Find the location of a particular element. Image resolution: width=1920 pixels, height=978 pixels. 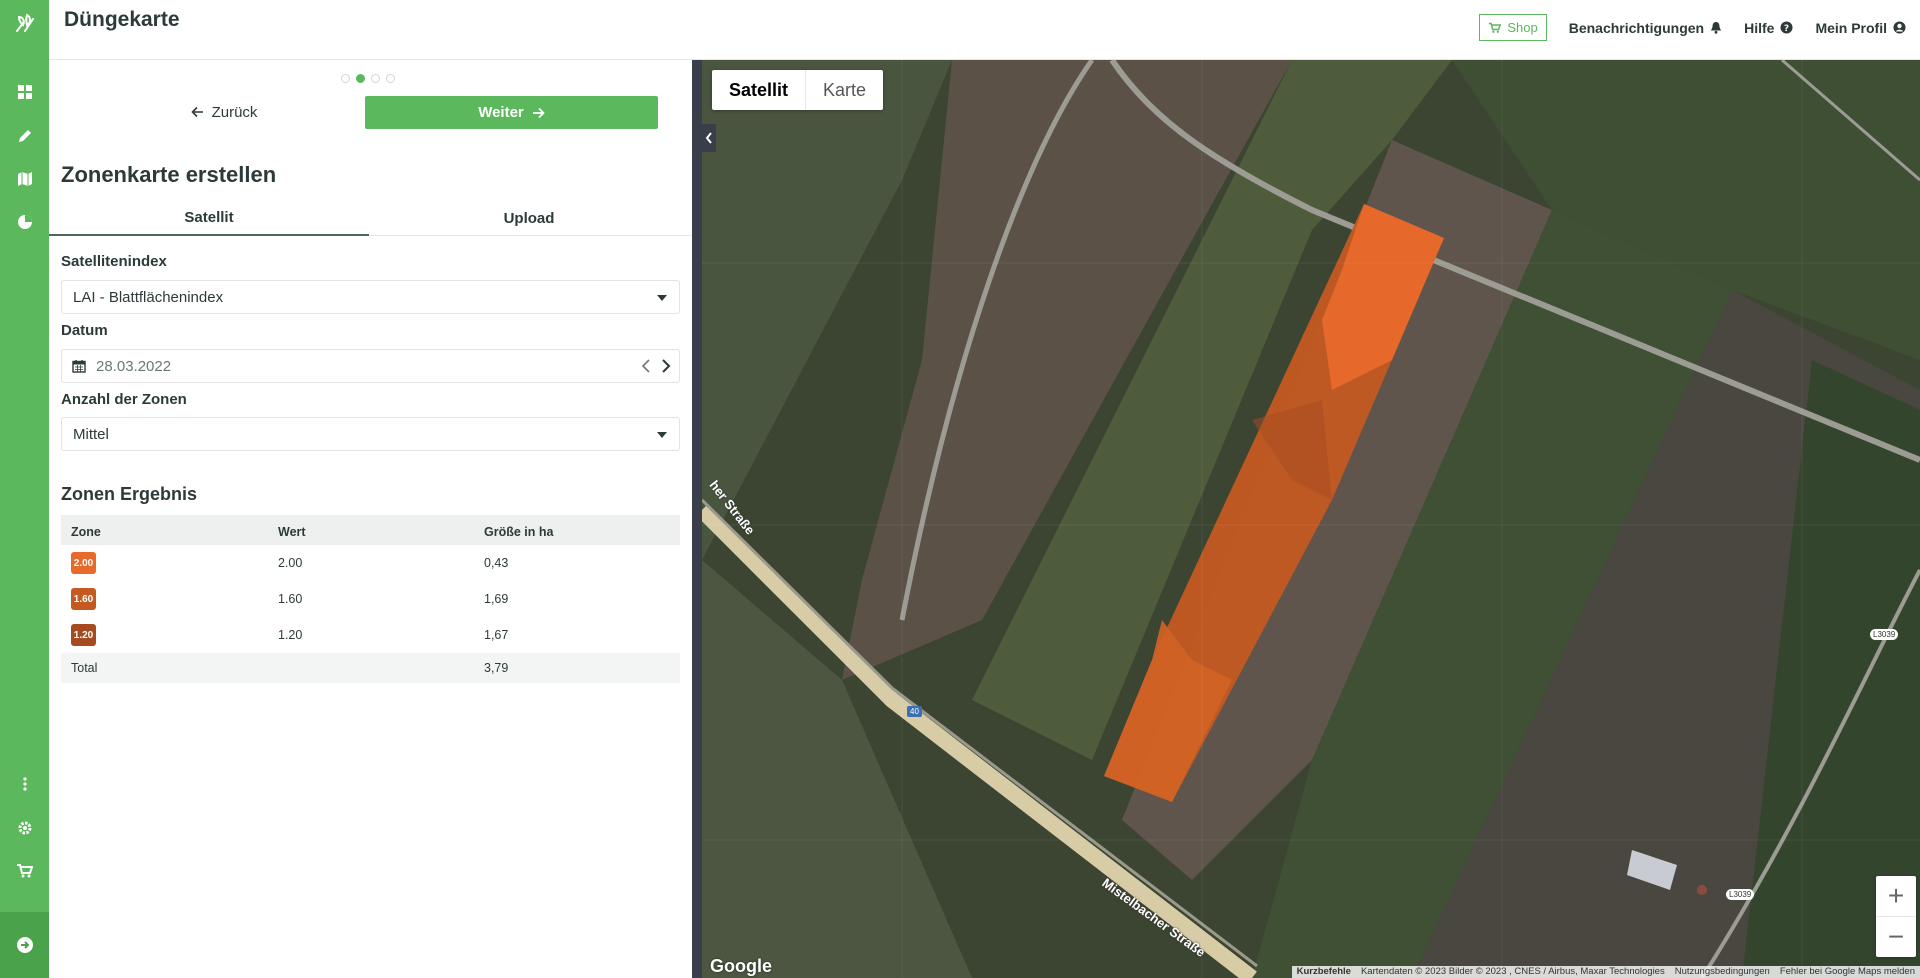

tab-upload: Upload is located at coordinates (529, 218).